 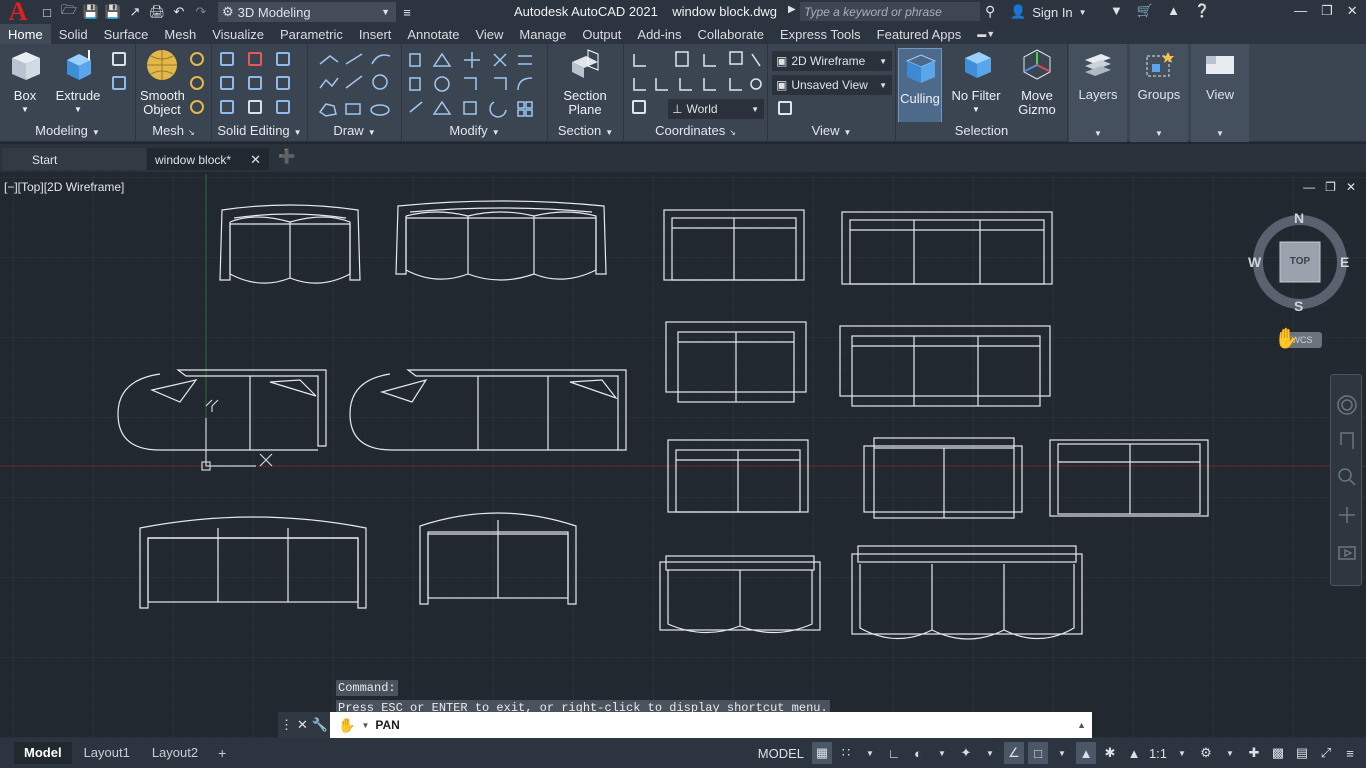 I want to click on cart-icon: 🛒, so click(x=1145, y=11).